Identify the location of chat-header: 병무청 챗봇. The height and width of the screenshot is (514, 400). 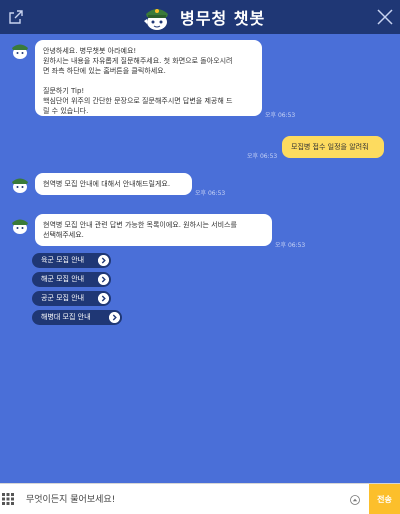
(200, 17).